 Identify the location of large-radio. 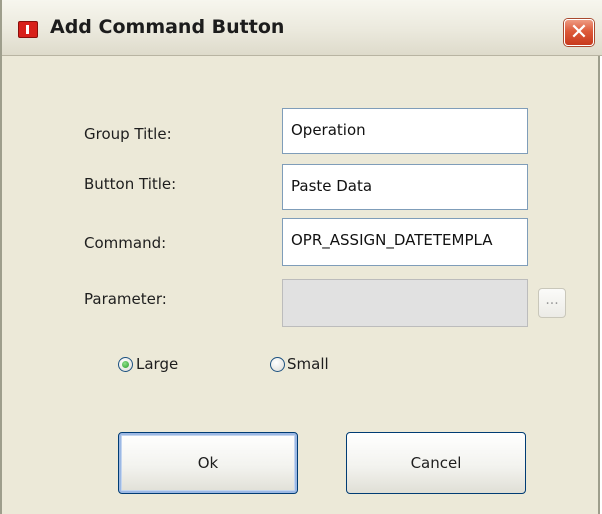
(125, 364).